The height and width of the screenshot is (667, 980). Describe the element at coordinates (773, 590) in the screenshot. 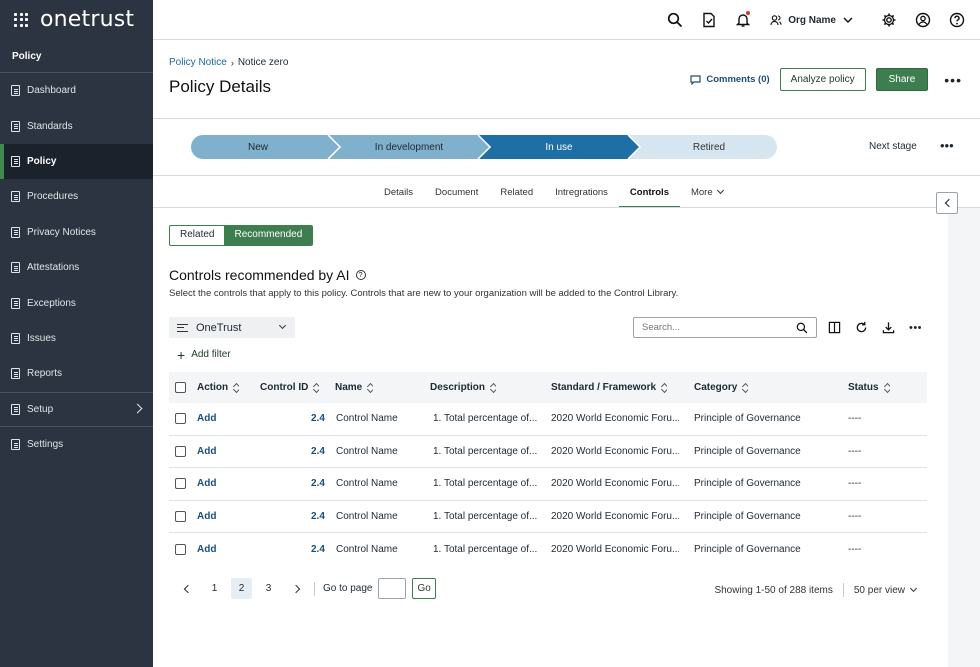

I see `showing-count: Showing 1-50 of 288 items` at that location.